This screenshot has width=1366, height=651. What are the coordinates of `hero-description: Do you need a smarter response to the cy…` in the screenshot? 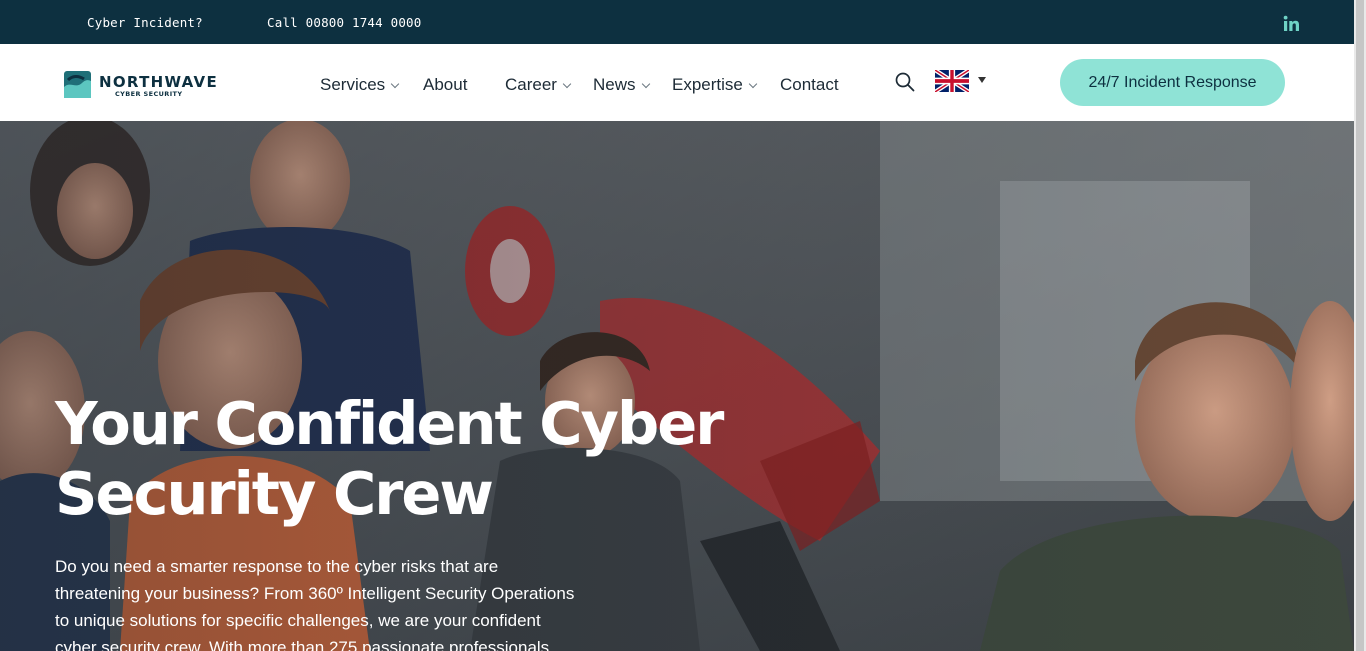 It's located at (340, 602).